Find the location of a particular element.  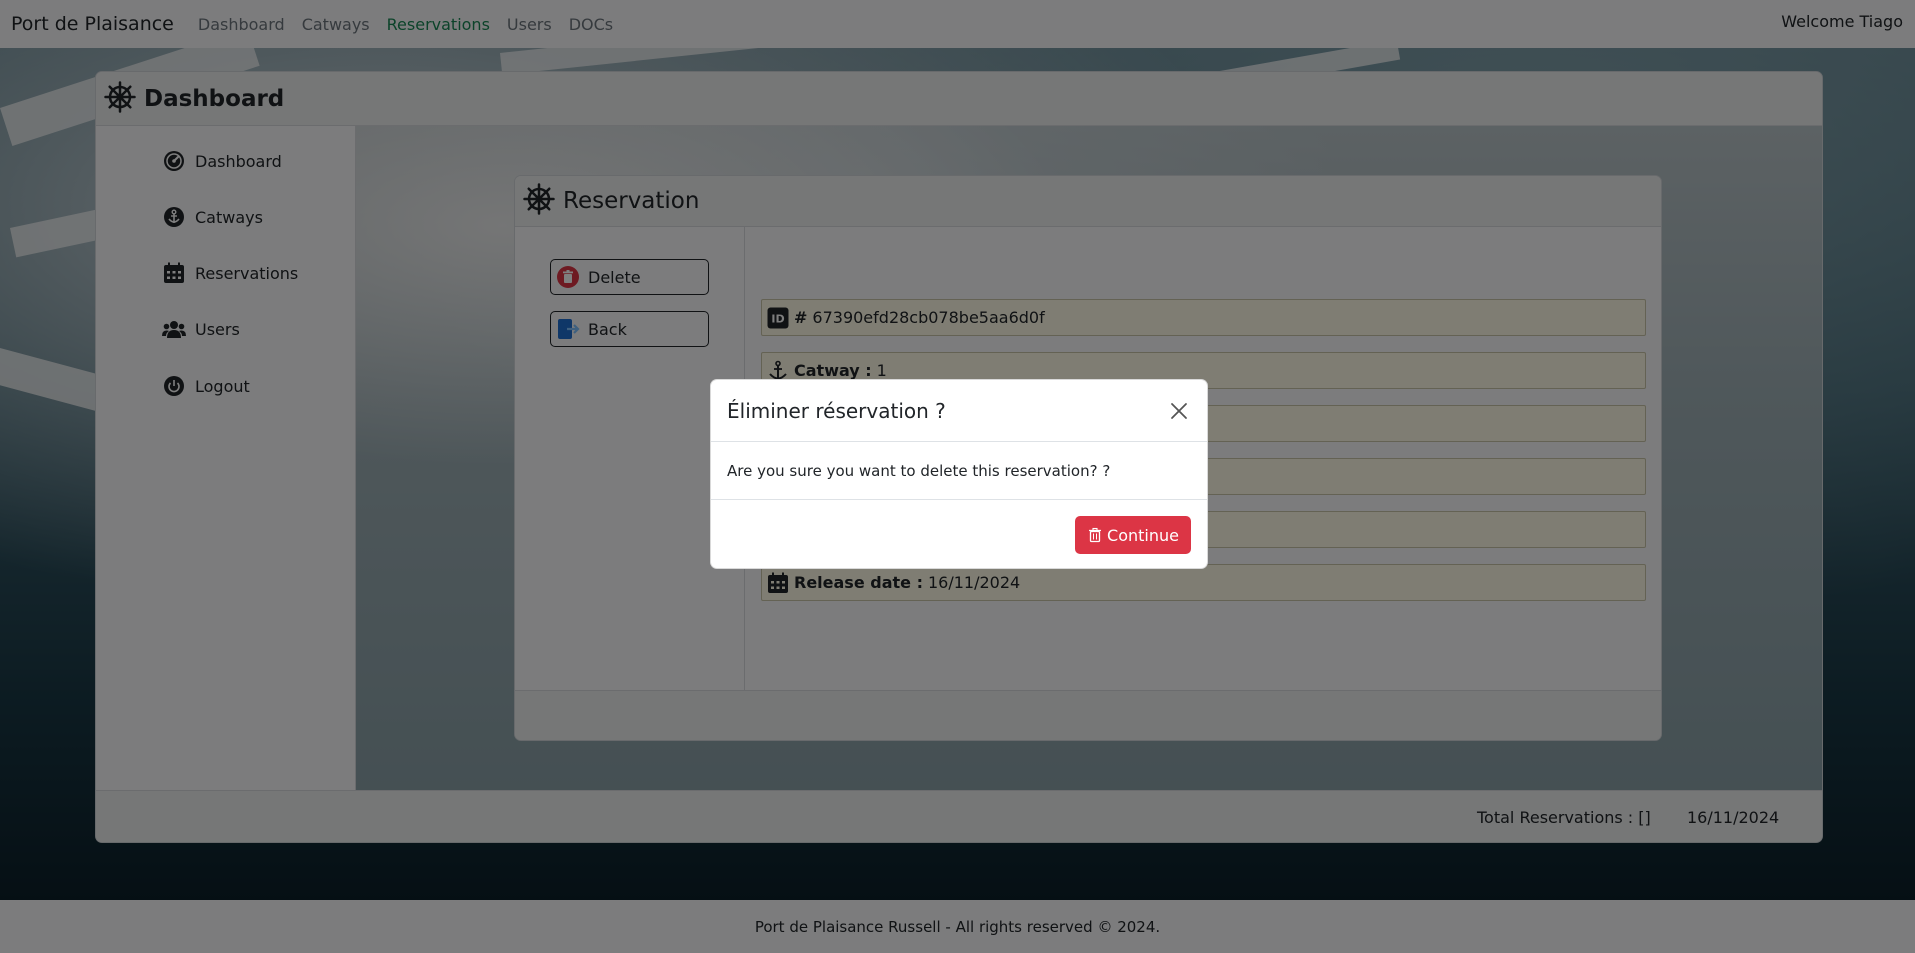

continue-button: Continue is located at coordinates (1133, 535).